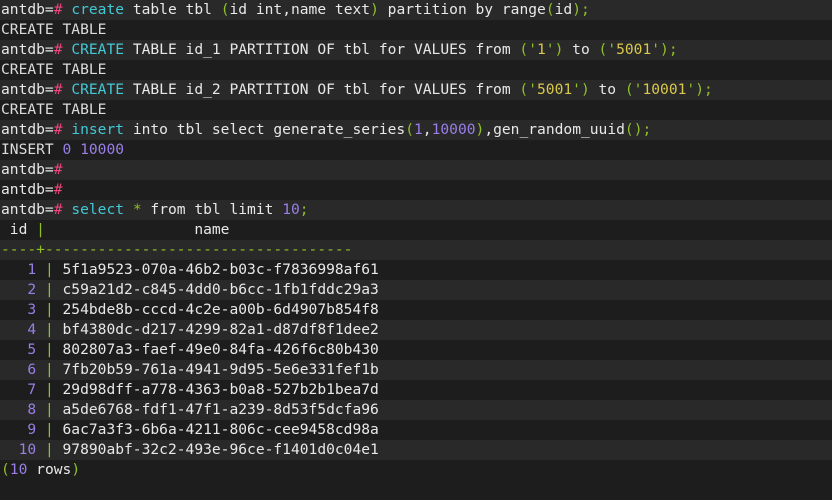 The height and width of the screenshot is (500, 832). What do you see at coordinates (49, 469) in the screenshot?
I see `terminal-token: rows` at bounding box center [49, 469].